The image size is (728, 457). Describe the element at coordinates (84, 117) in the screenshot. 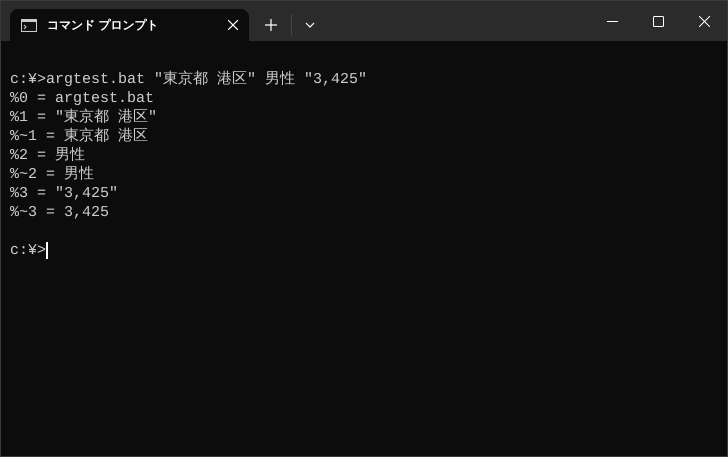

I see `terminal-line: %1 = "東京都 港区"` at that location.